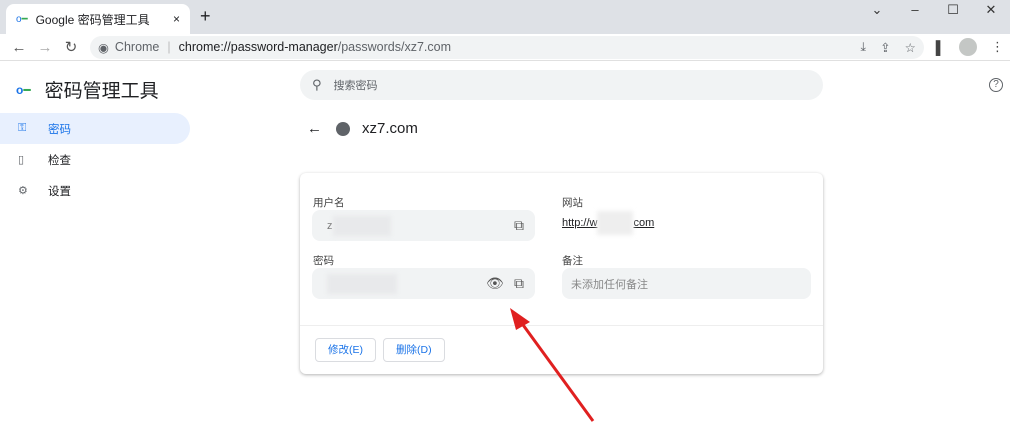 The width and height of the screenshot is (1010, 441). Describe the element at coordinates (552, 365) in the screenshot. I see `annotation-arrow` at that location.